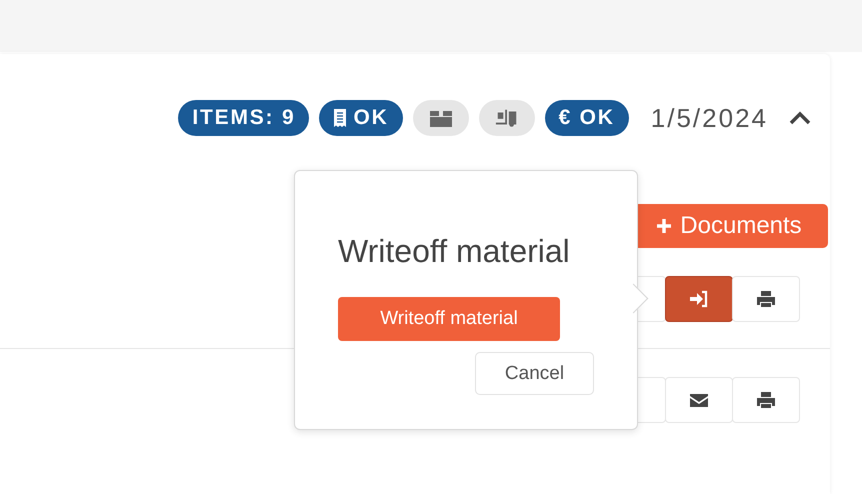 Image resolution: width=862 pixels, height=494 pixels. I want to click on toolbar-button, so click(699, 299).